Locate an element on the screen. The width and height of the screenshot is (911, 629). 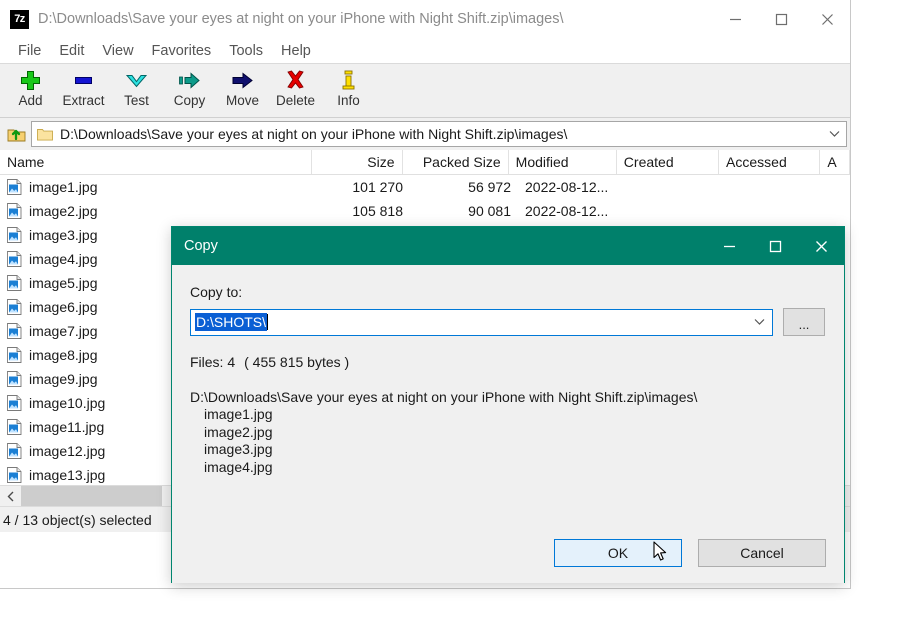
column-header-size: Size is located at coordinates (357, 162).